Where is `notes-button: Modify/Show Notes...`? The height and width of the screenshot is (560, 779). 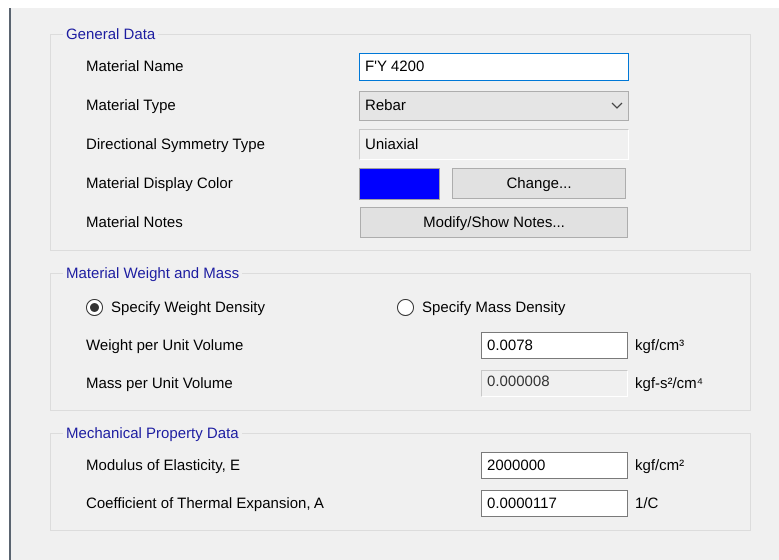 notes-button: Modify/Show Notes... is located at coordinates (494, 222).